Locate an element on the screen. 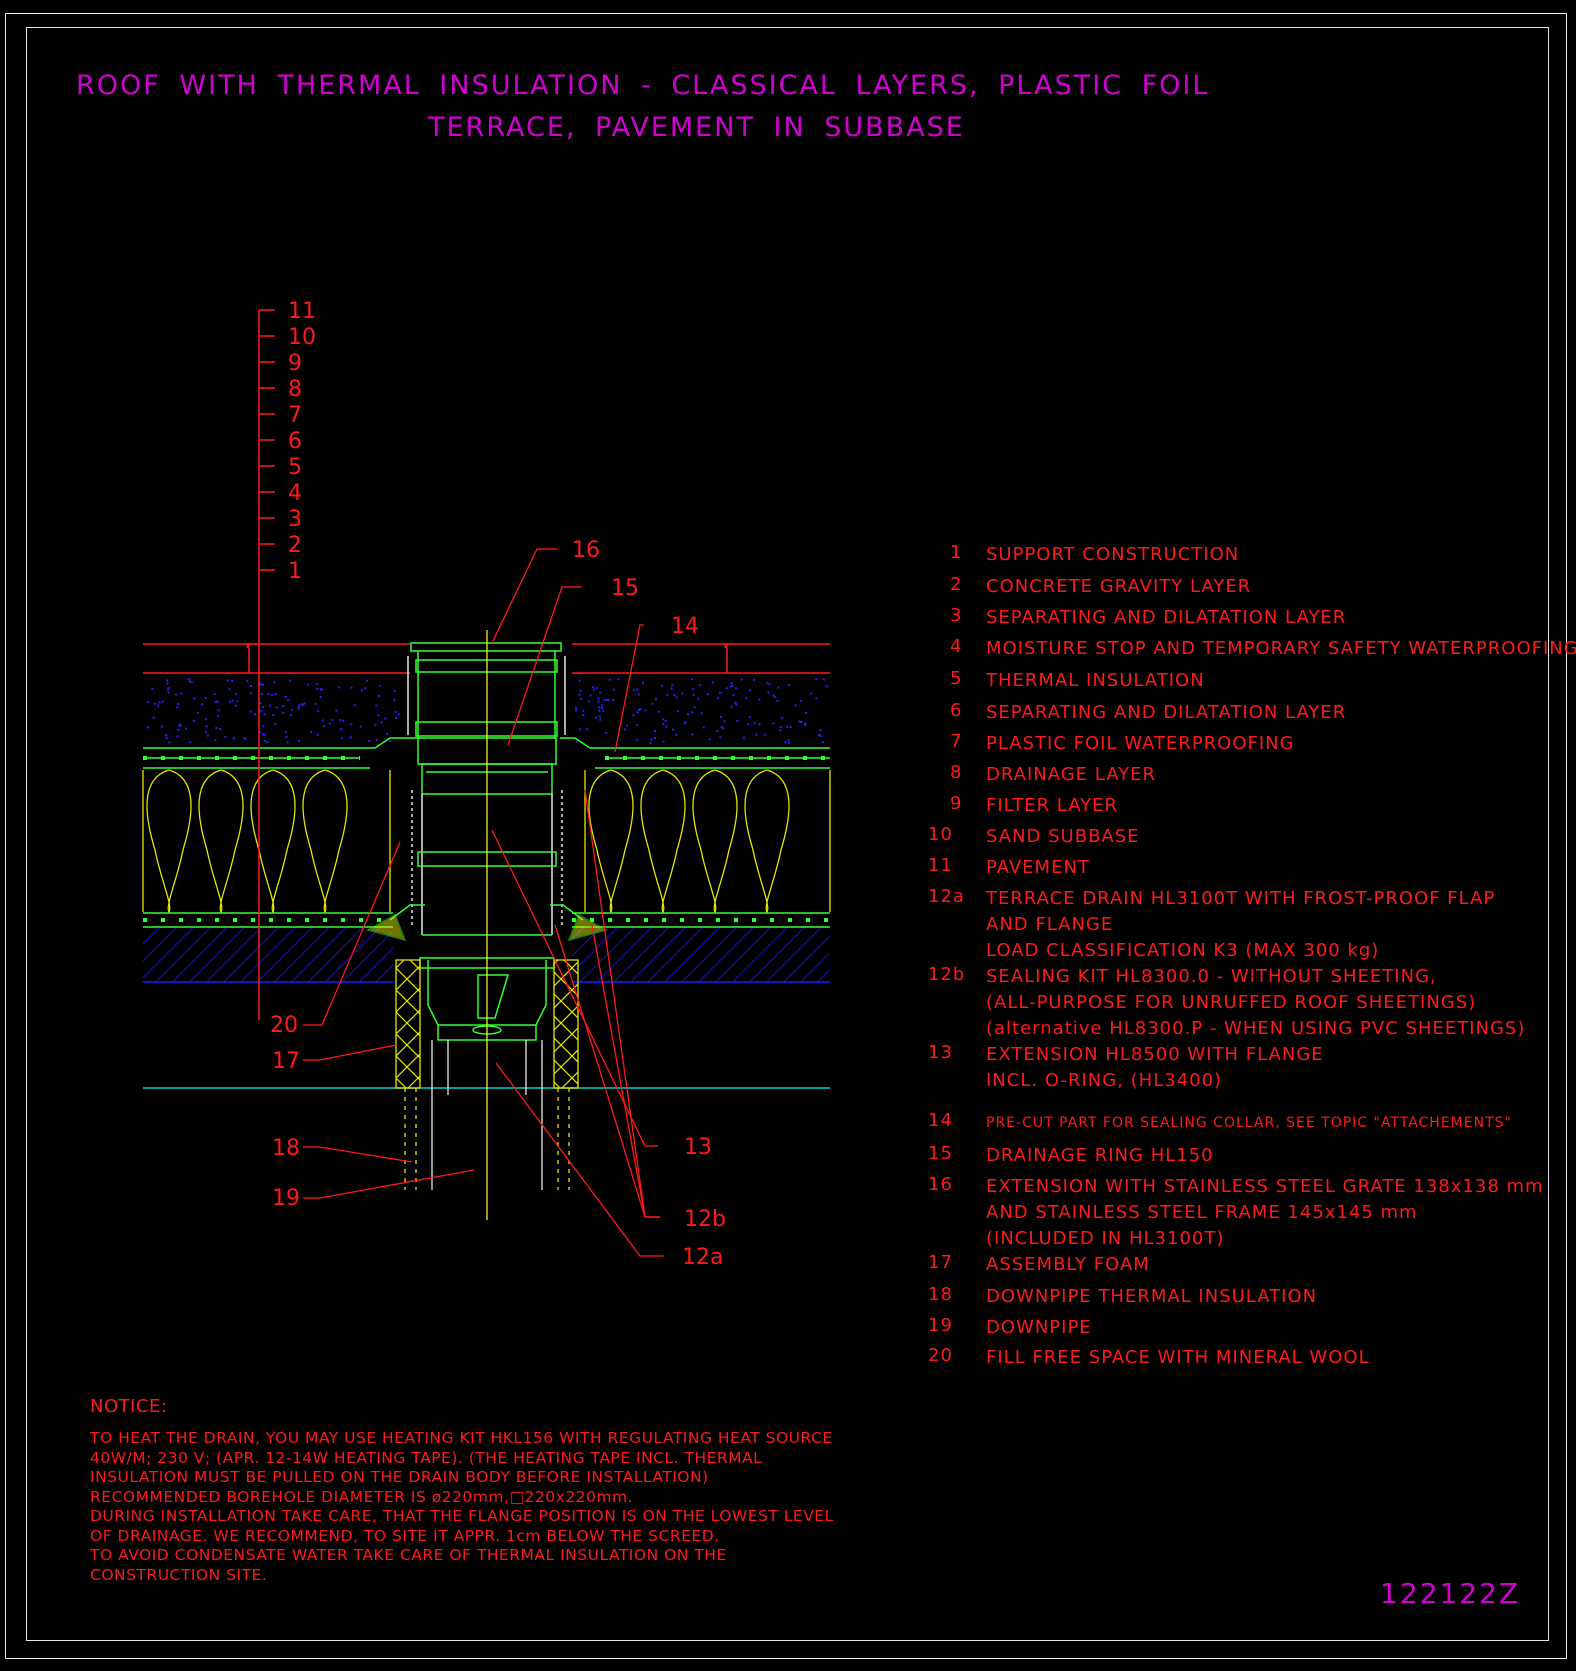 The image size is (1576, 1671). legend-number: 13 is located at coordinates (940, 1052).